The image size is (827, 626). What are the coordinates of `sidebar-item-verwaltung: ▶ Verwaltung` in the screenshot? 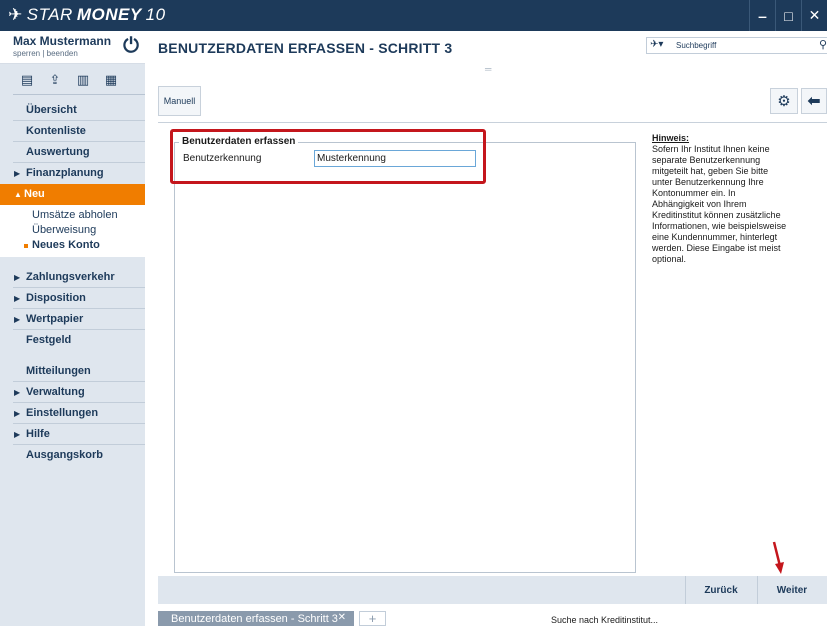 It's located at (72, 392).